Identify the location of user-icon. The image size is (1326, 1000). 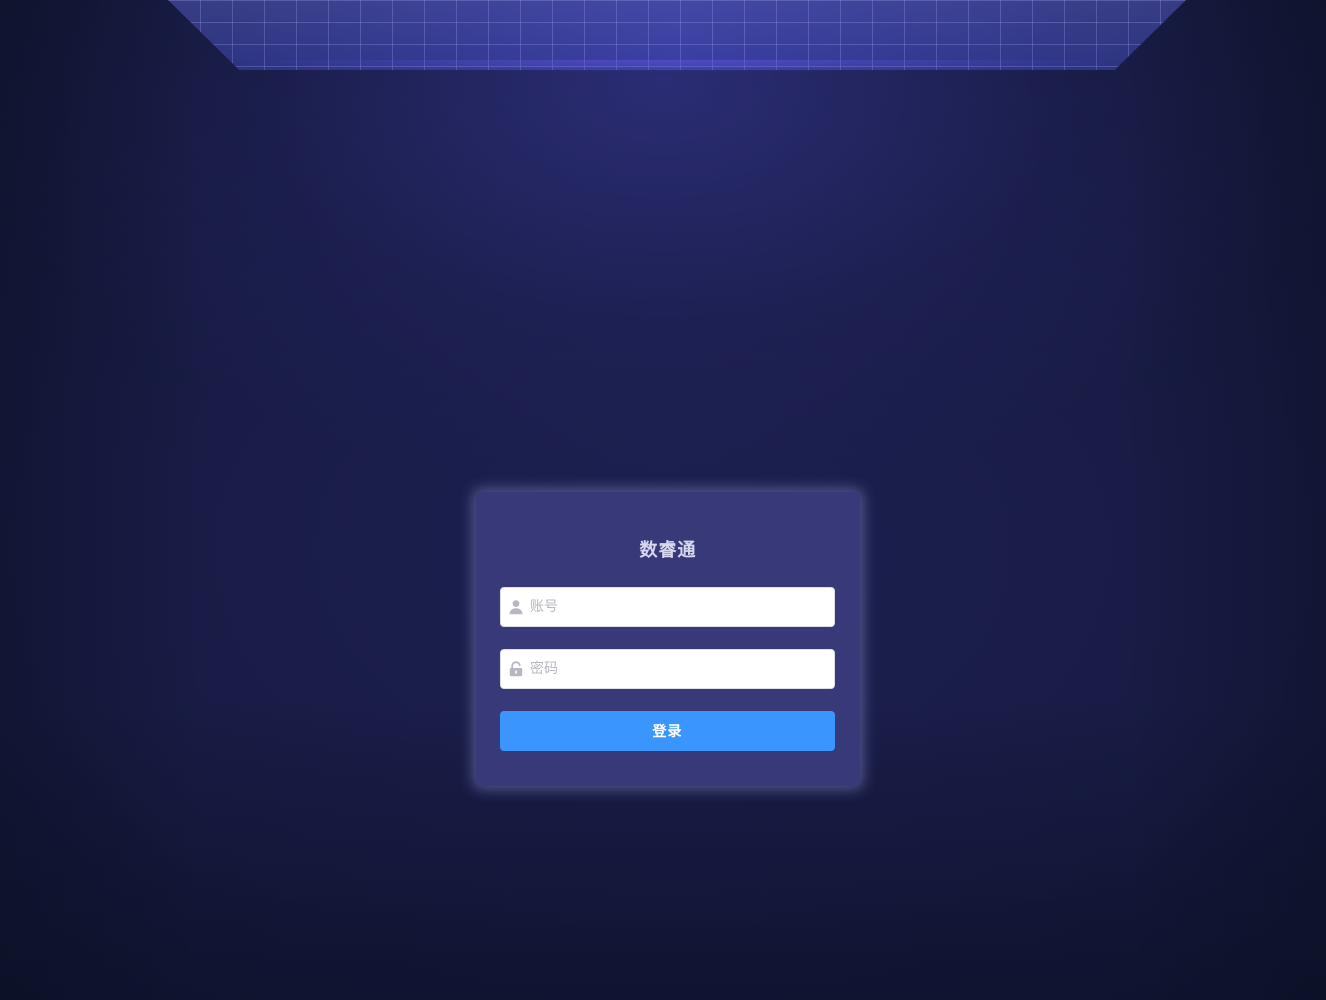
(516, 607).